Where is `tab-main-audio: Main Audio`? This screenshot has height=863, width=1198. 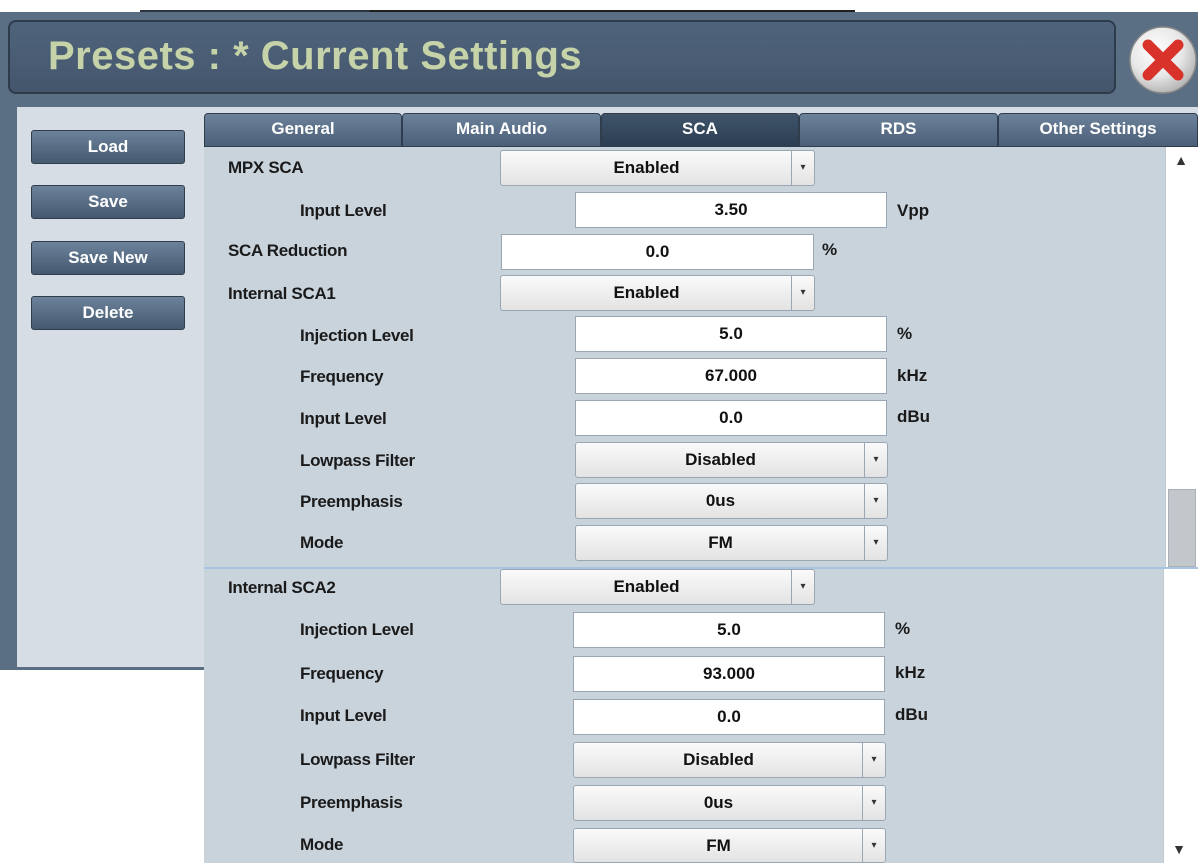 tab-main-audio: Main Audio is located at coordinates (501, 130).